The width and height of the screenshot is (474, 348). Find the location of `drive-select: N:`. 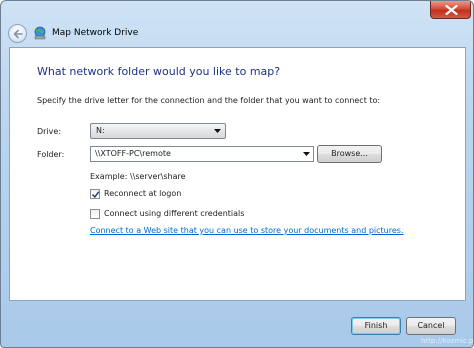

drive-select: N: is located at coordinates (158, 131).